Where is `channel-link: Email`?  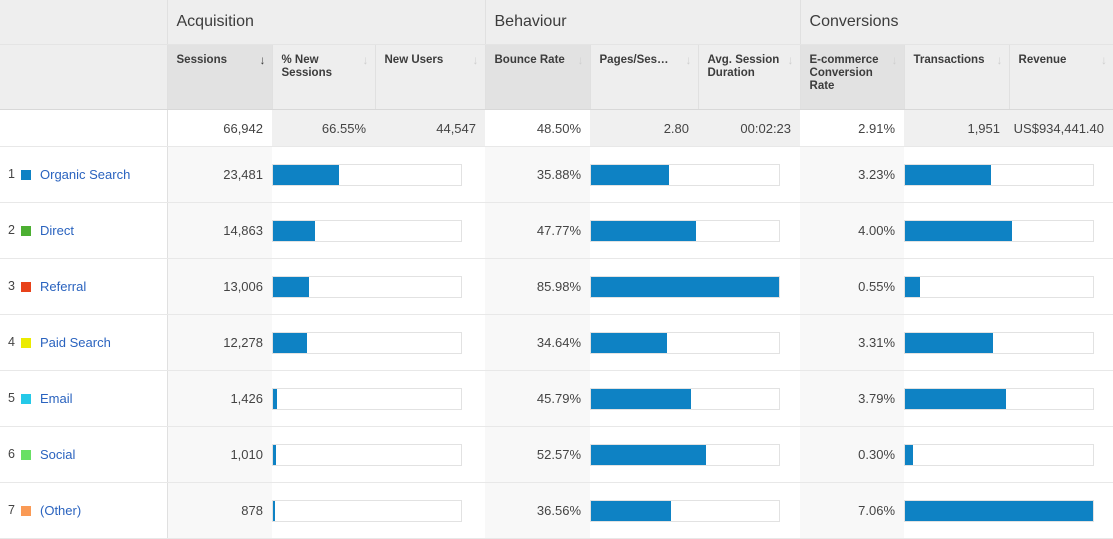 channel-link: Email is located at coordinates (56, 399).